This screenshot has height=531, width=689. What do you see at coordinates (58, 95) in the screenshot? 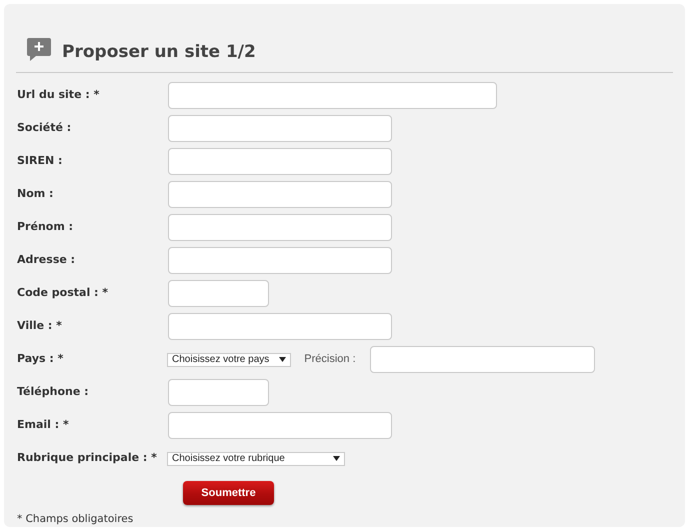
I see `field-label: Url du site : *` at bounding box center [58, 95].